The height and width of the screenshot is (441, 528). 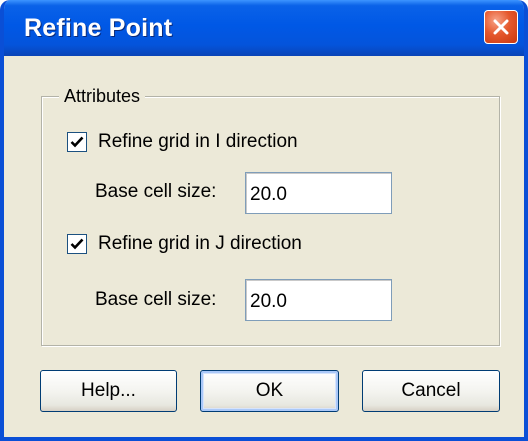 I want to click on refine-j-checkbox-row: Refine grid in J direction, so click(x=184, y=244).